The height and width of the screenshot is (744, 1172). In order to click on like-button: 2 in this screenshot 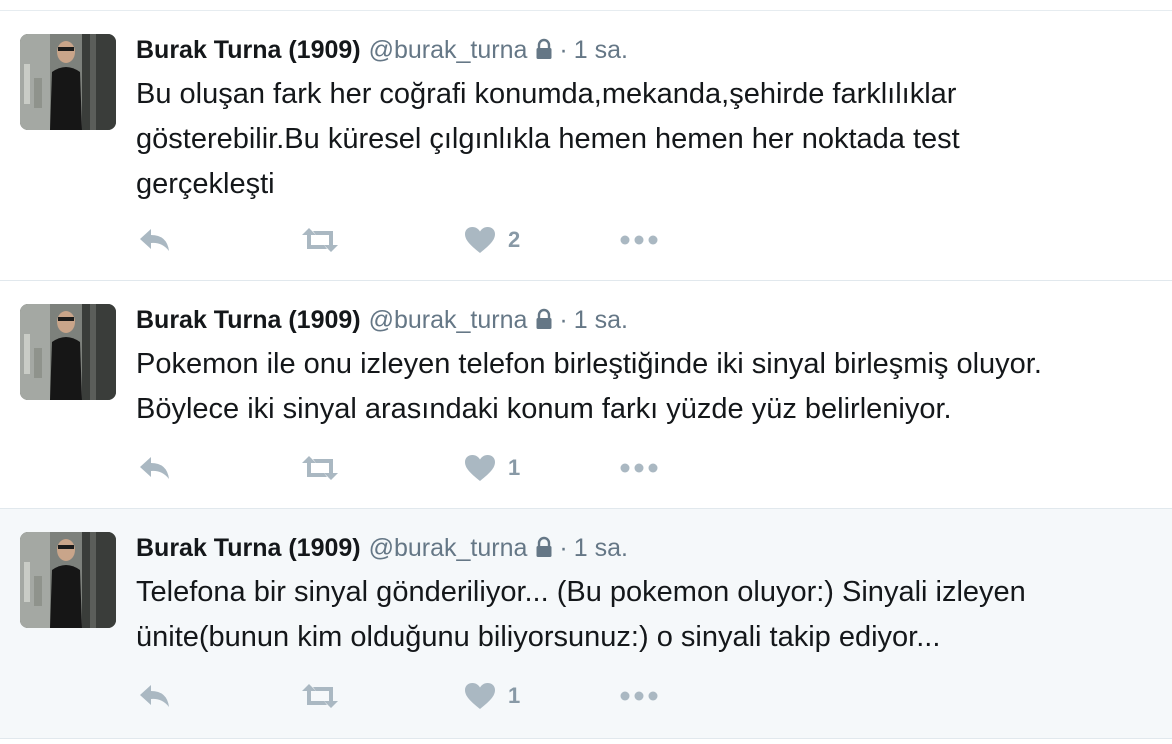, I will do `click(492, 240)`.